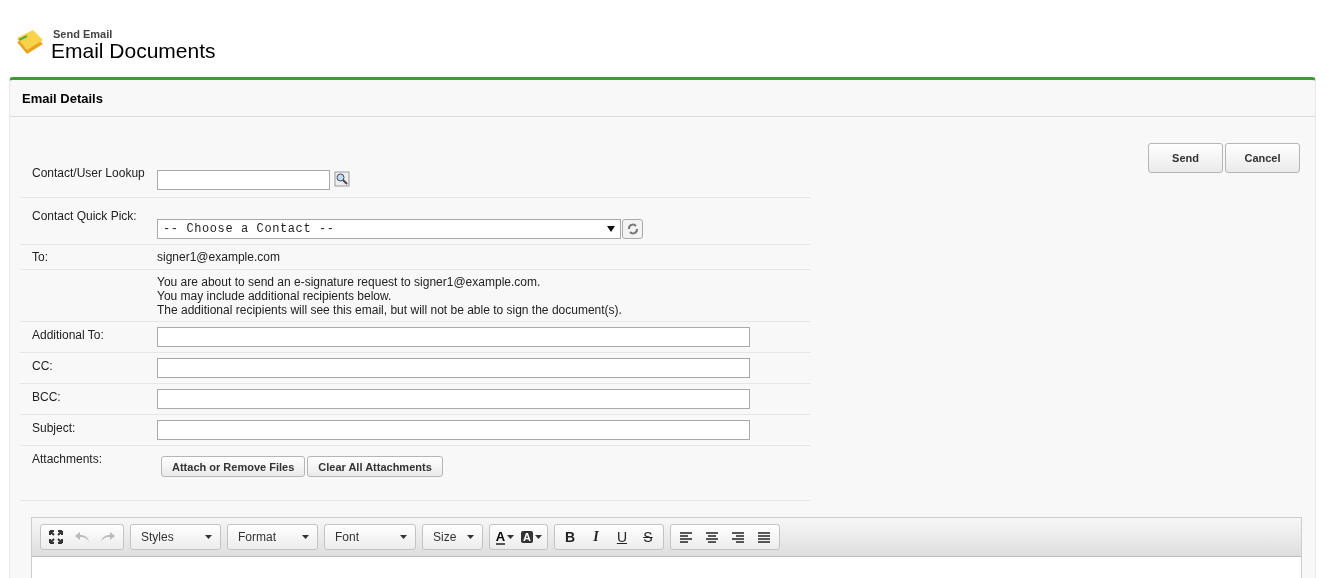 This screenshot has height=578, width=1327. Describe the element at coordinates (569, 537) in the screenshot. I see `format-button: B` at that location.